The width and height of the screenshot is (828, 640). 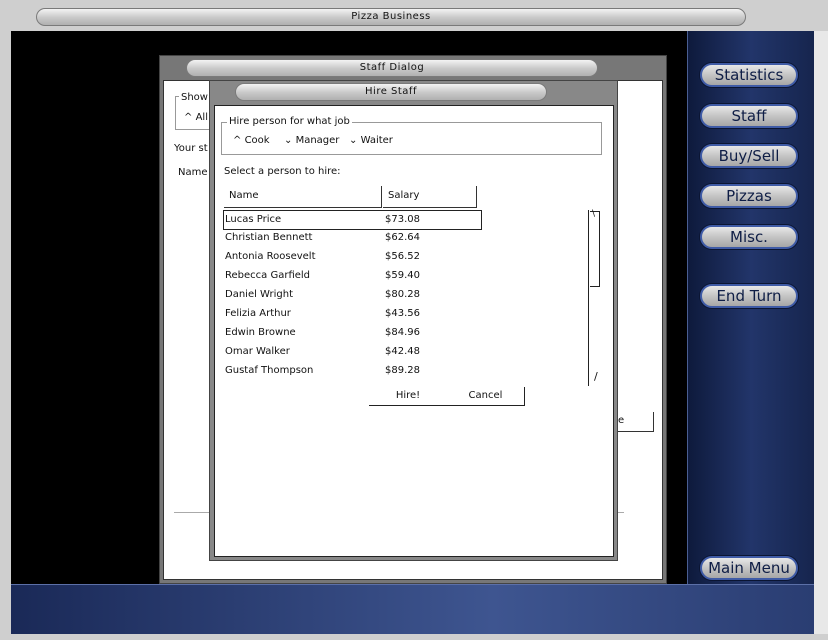 What do you see at coordinates (269, 237) in the screenshot?
I see `candidate-name: Christian Bennett` at bounding box center [269, 237].